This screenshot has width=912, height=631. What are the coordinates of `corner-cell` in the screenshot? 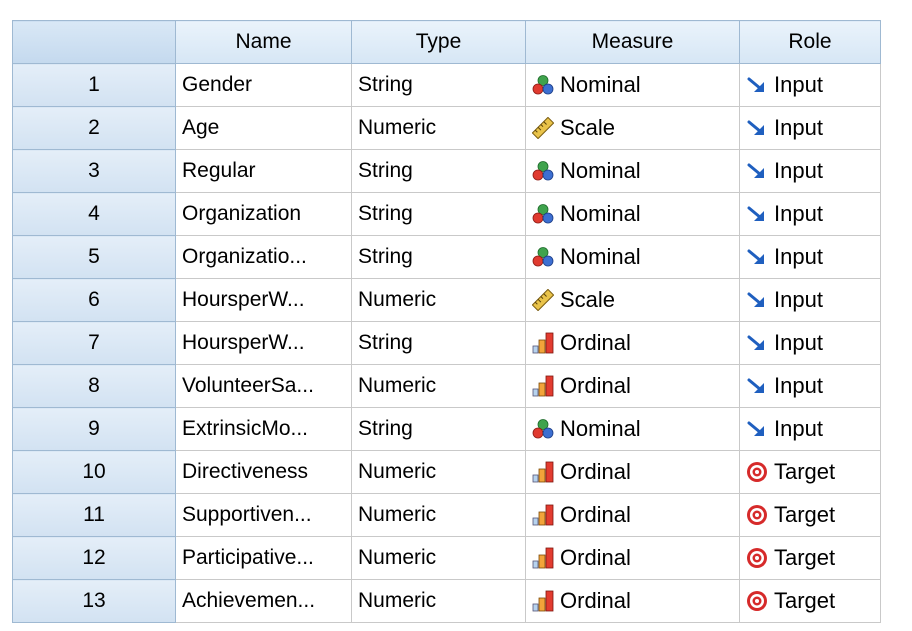 It's located at (94, 42).